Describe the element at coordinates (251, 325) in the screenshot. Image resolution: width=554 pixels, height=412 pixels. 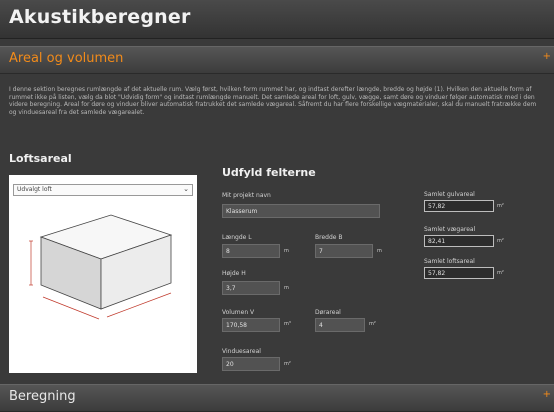
I see `volume-input: 170,58` at that location.